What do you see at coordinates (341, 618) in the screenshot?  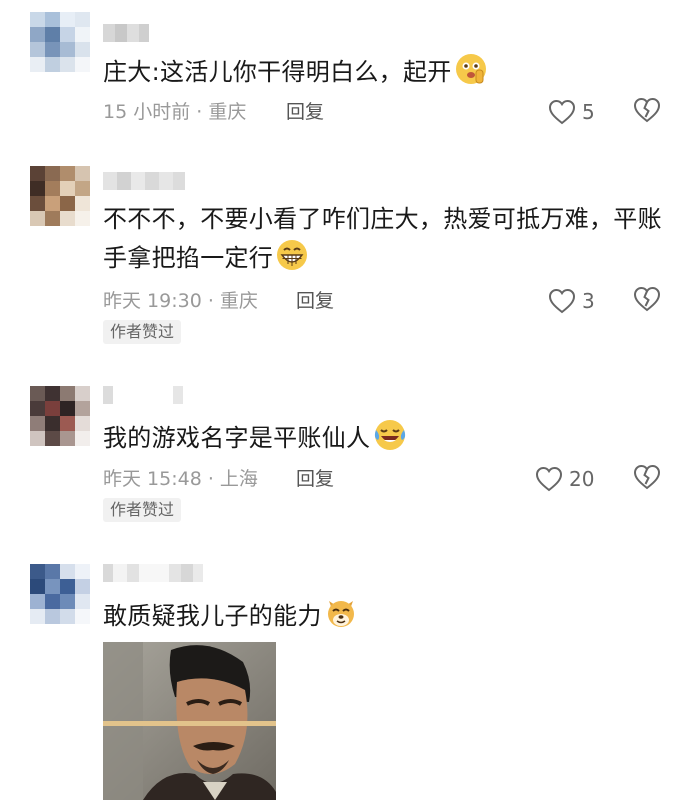 I see `dog-face-emoji` at bounding box center [341, 618].